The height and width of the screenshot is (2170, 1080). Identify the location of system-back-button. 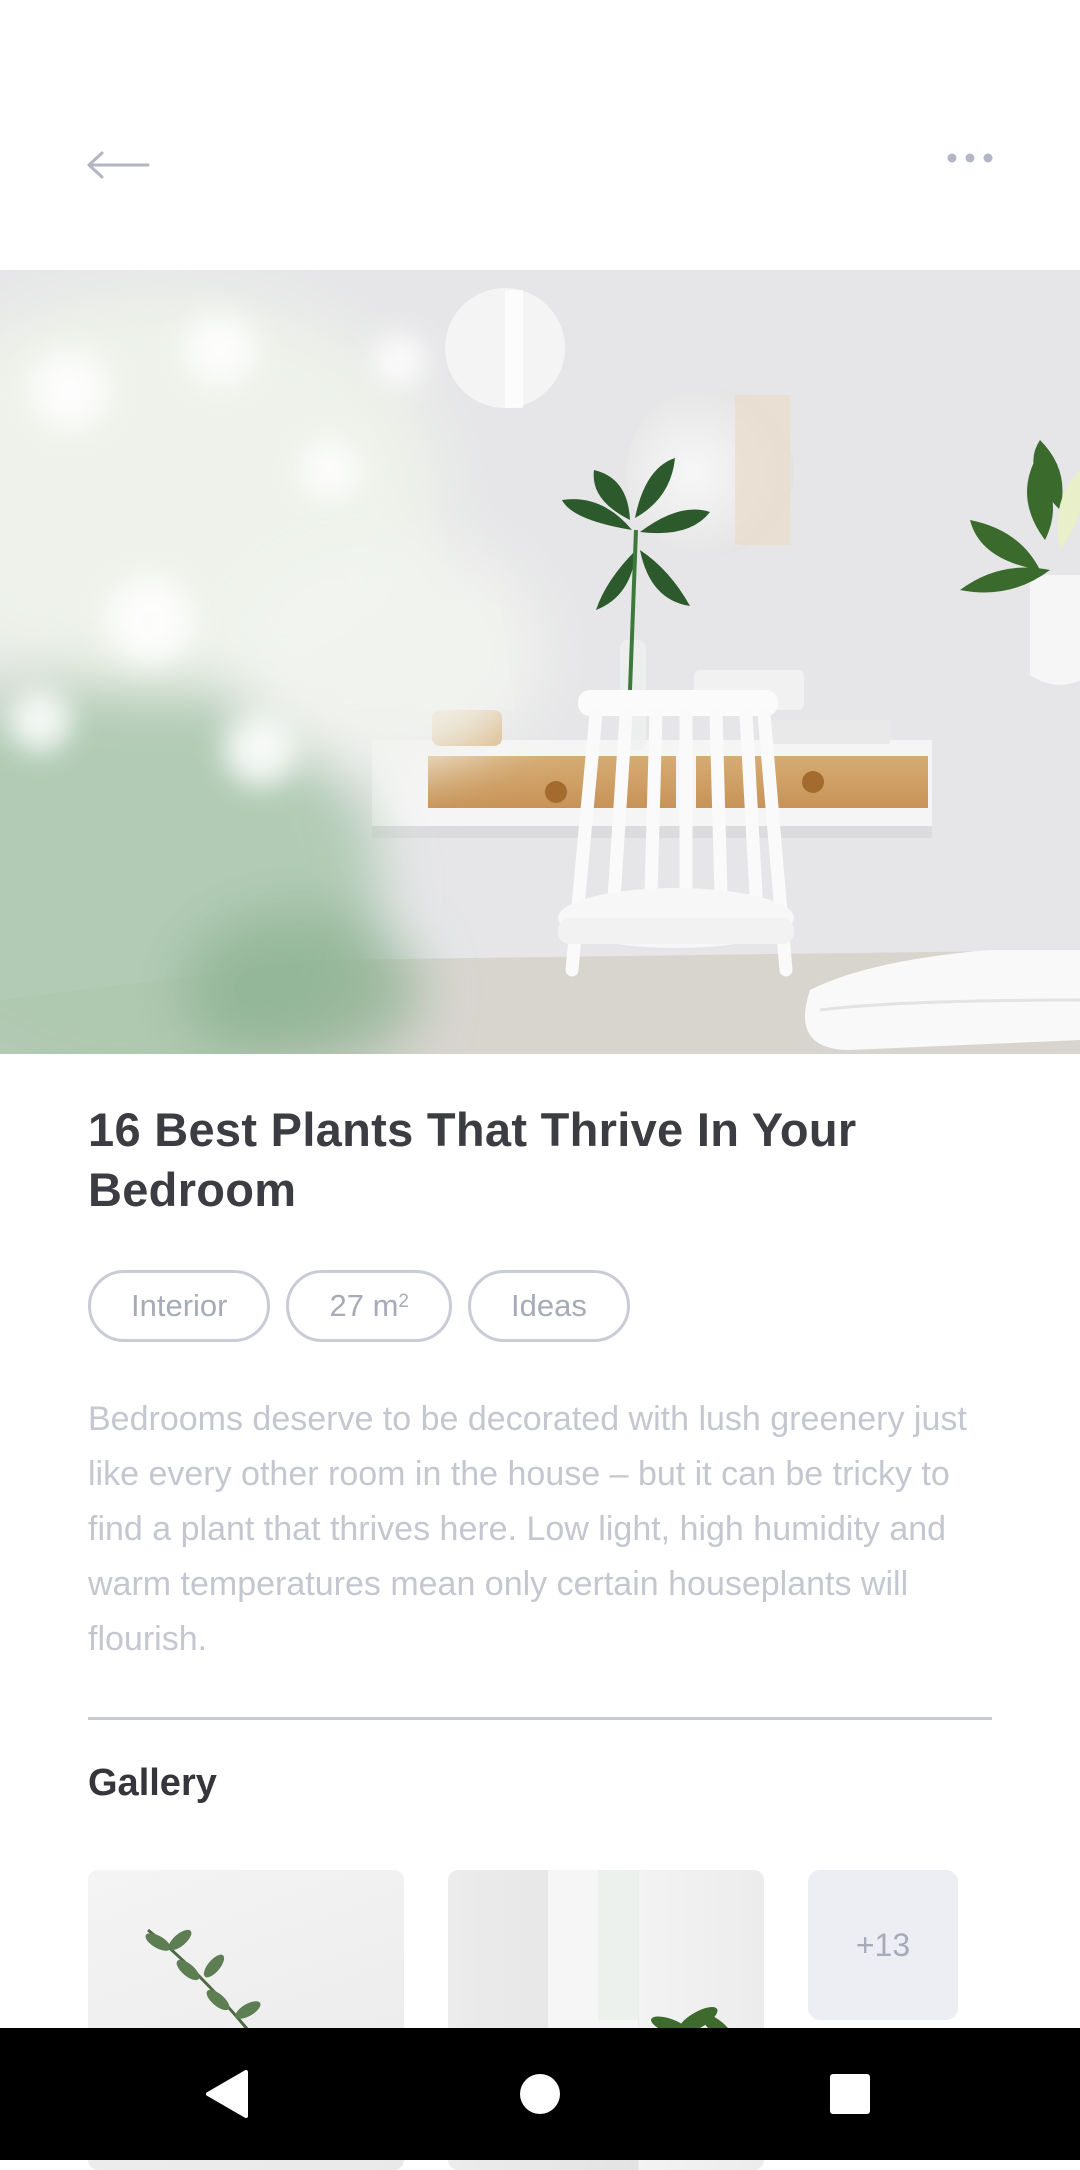
(226, 2094).